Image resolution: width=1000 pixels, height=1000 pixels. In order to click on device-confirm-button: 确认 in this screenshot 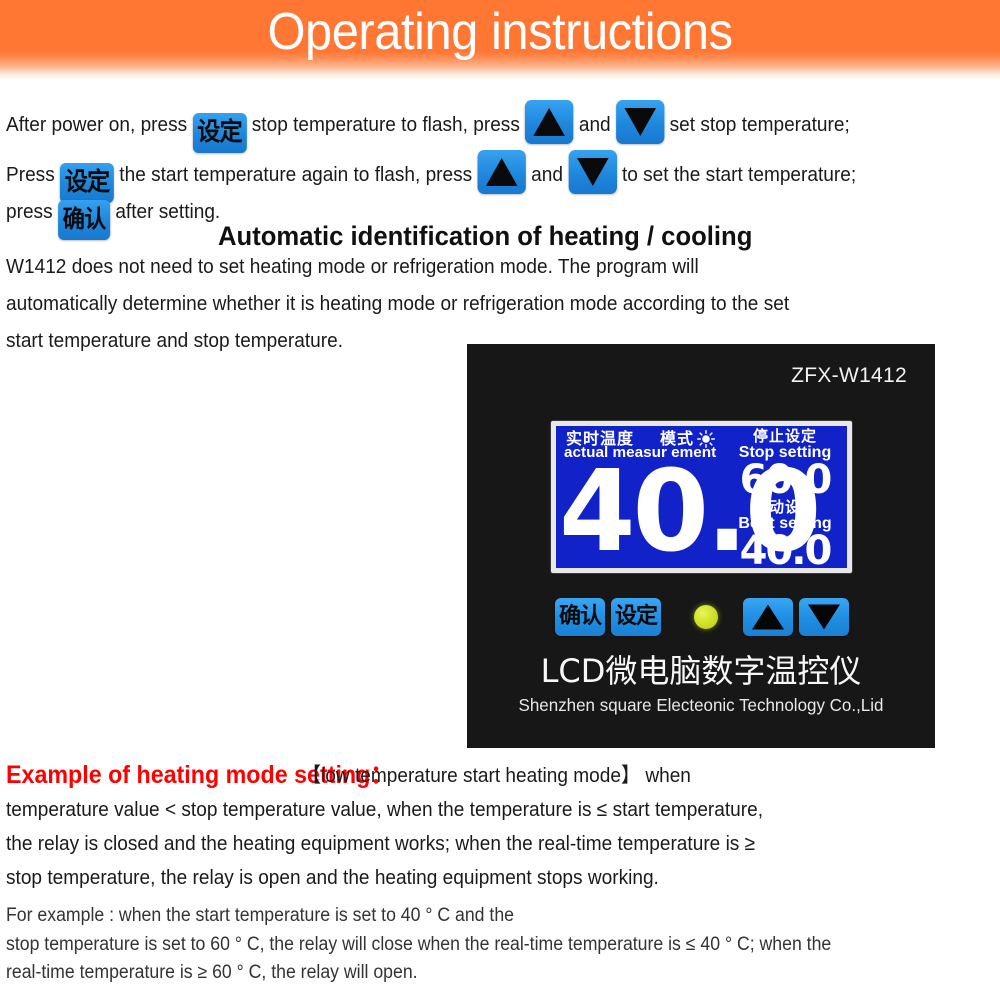, I will do `click(580, 617)`.